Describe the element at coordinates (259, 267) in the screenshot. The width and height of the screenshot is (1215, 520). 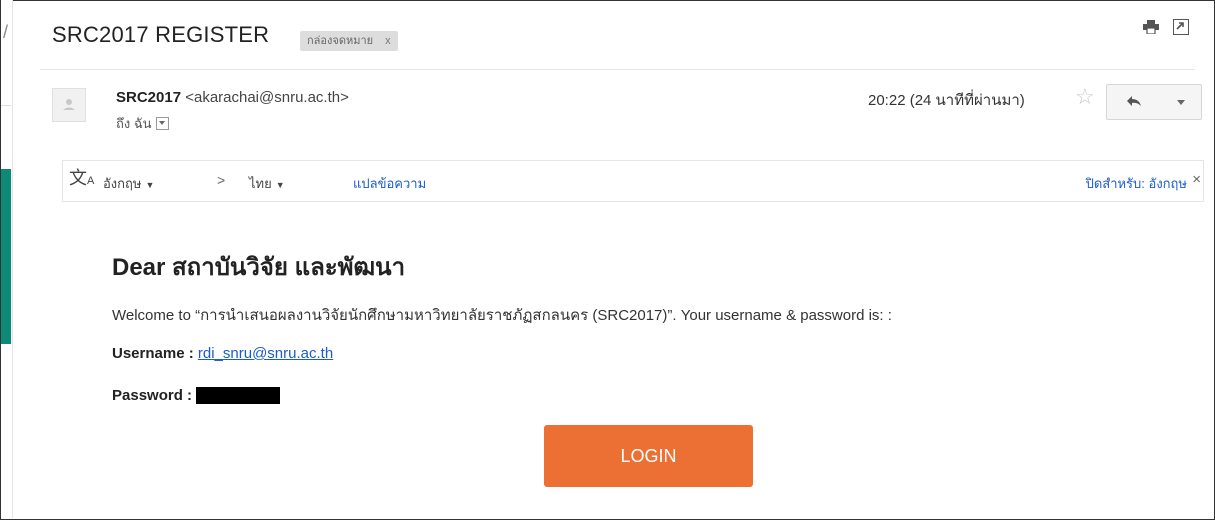
I see `greeting-heading: Dear สถาบันวิจัย และพัฒนา` at that location.